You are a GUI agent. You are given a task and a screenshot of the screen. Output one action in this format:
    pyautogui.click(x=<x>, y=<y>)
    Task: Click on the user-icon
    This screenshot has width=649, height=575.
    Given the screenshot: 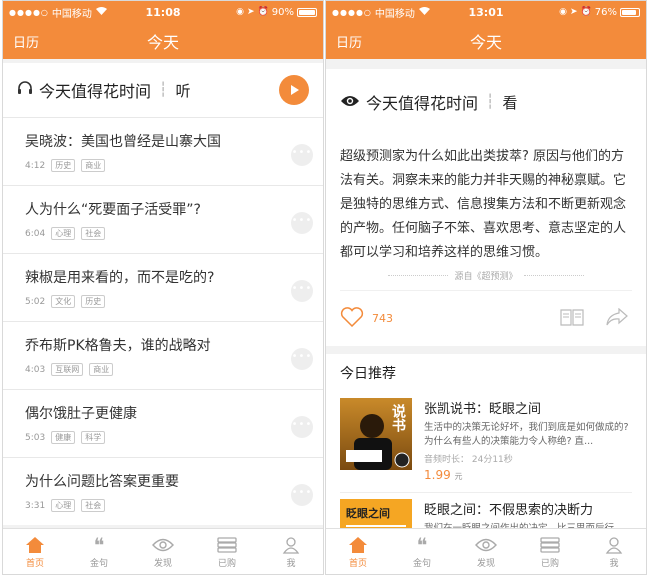 What is the action you would take?
    pyautogui.click(x=614, y=545)
    